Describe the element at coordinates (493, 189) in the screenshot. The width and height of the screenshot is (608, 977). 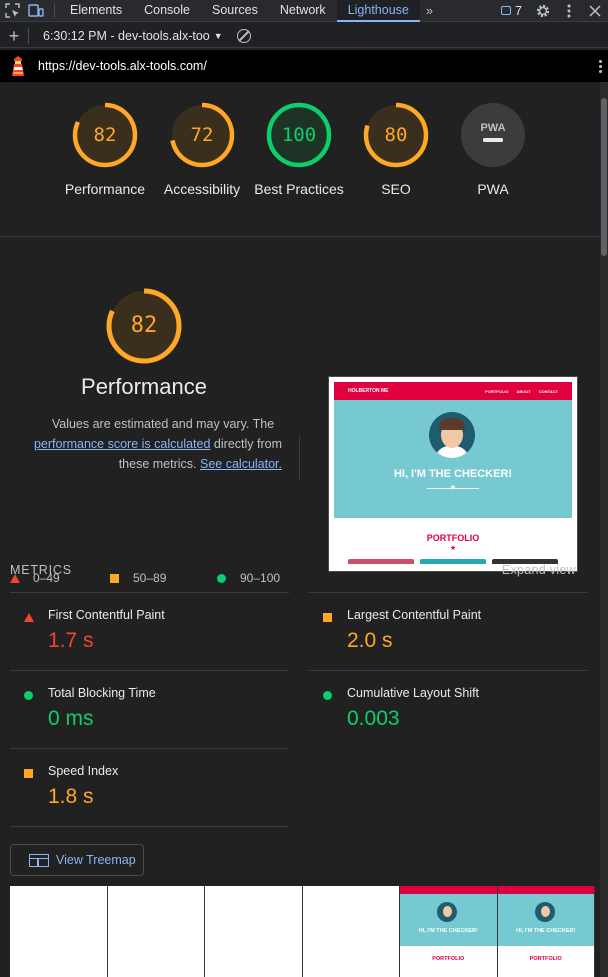
I see `category-label: PWA` at that location.